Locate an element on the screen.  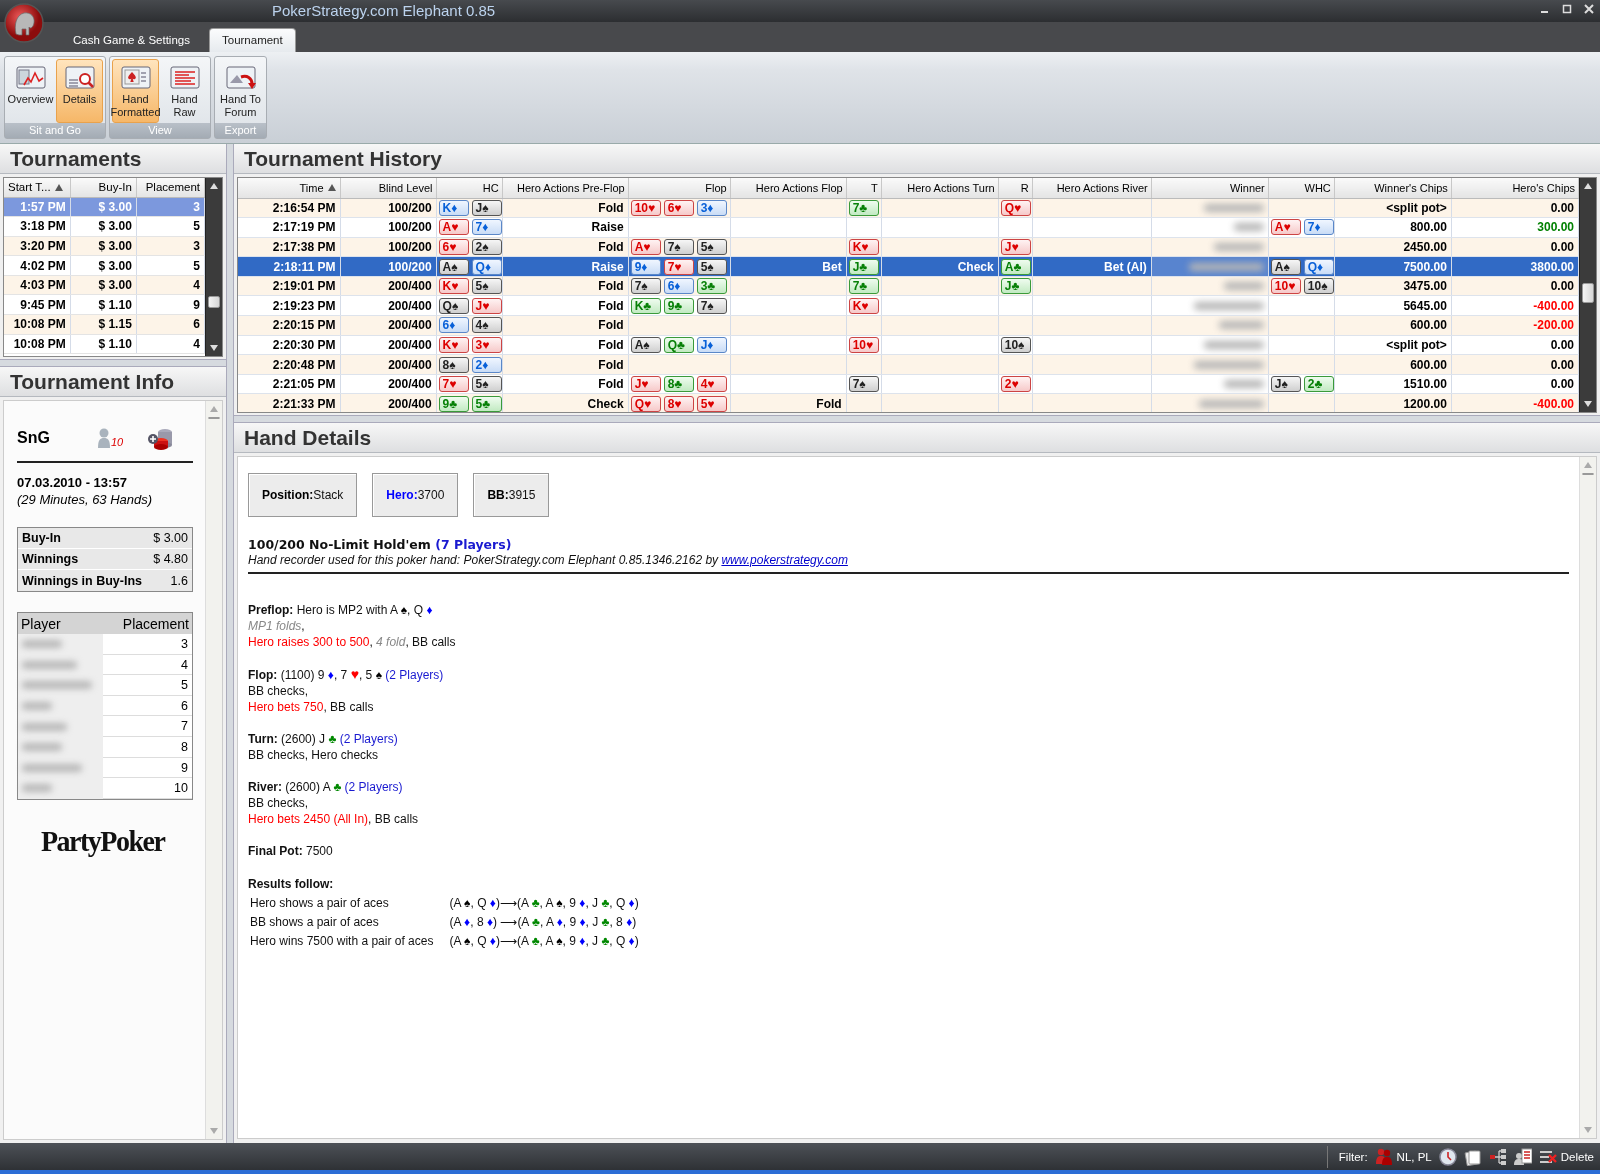
table-row: 2:21:33 PM 200/400 9♣ 5♣ Check Q♥ 8♥ 5♥ Fold 1200.00 -400.00 is located at coordinates (908, 402).